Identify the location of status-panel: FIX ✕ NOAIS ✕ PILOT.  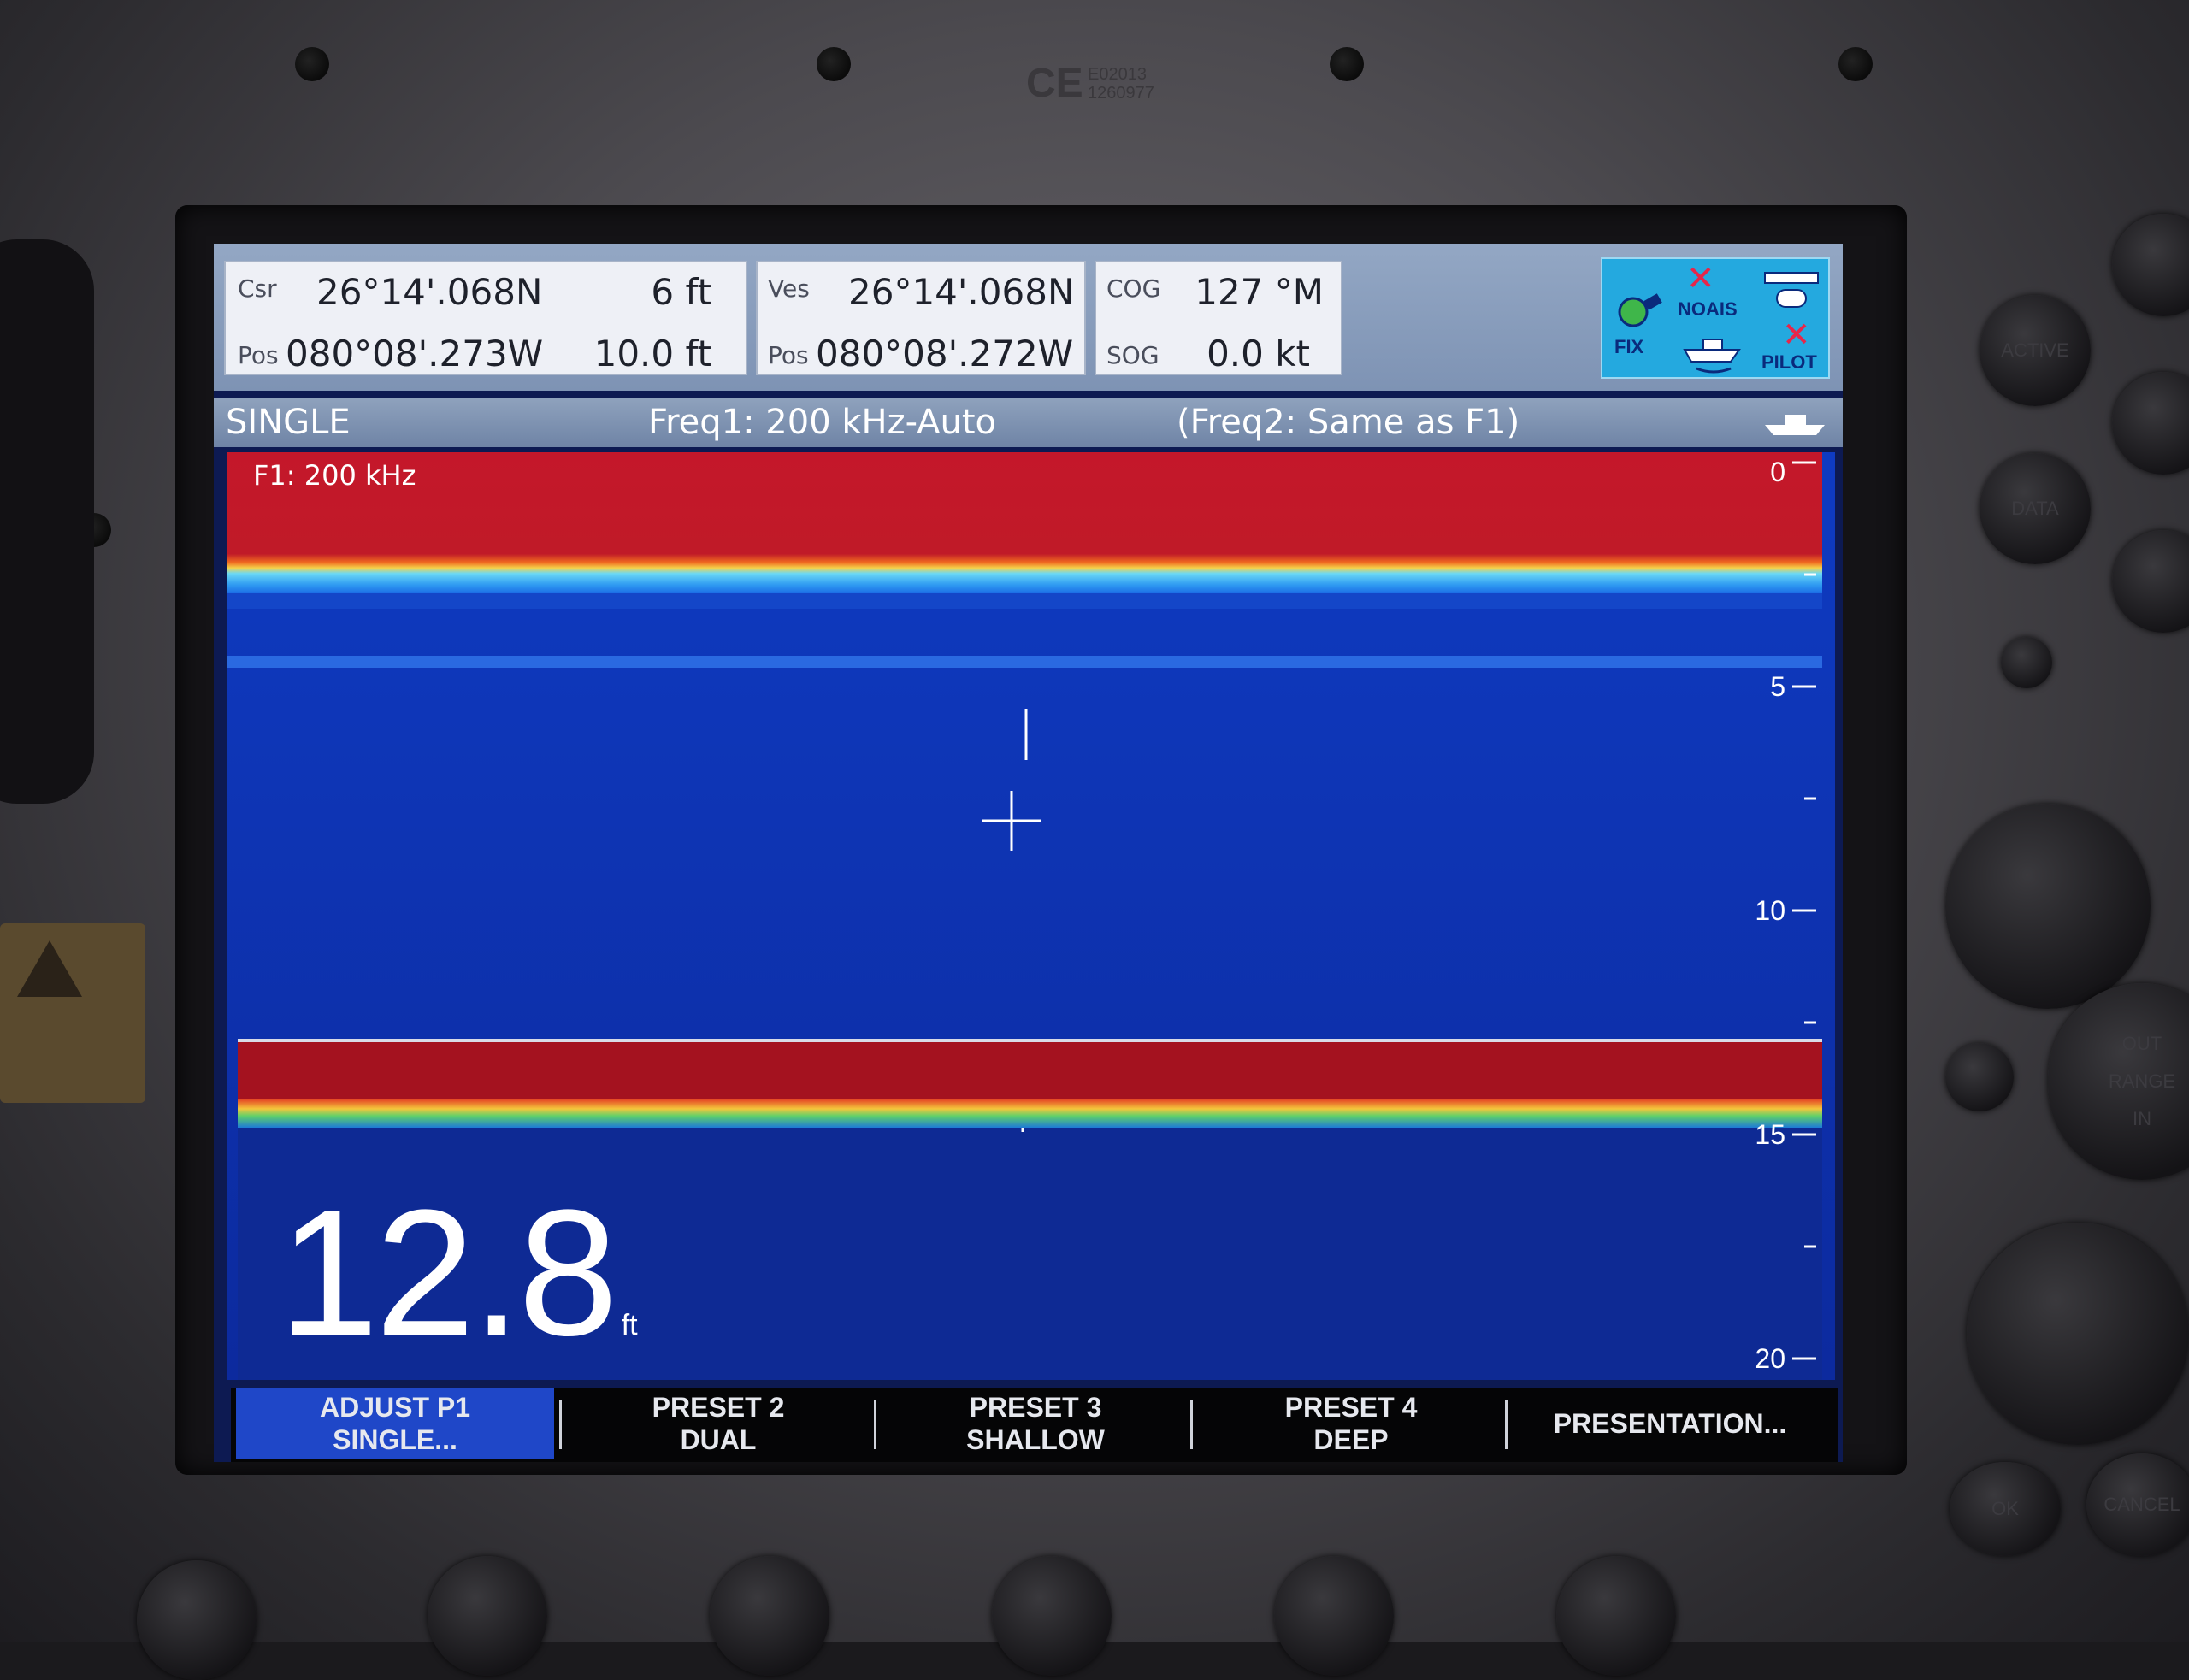
(1715, 318).